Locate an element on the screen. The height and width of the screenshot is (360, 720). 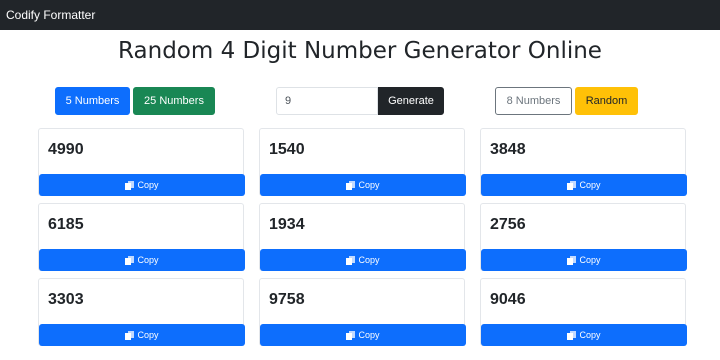
result-number: 6185 is located at coordinates (66, 224).